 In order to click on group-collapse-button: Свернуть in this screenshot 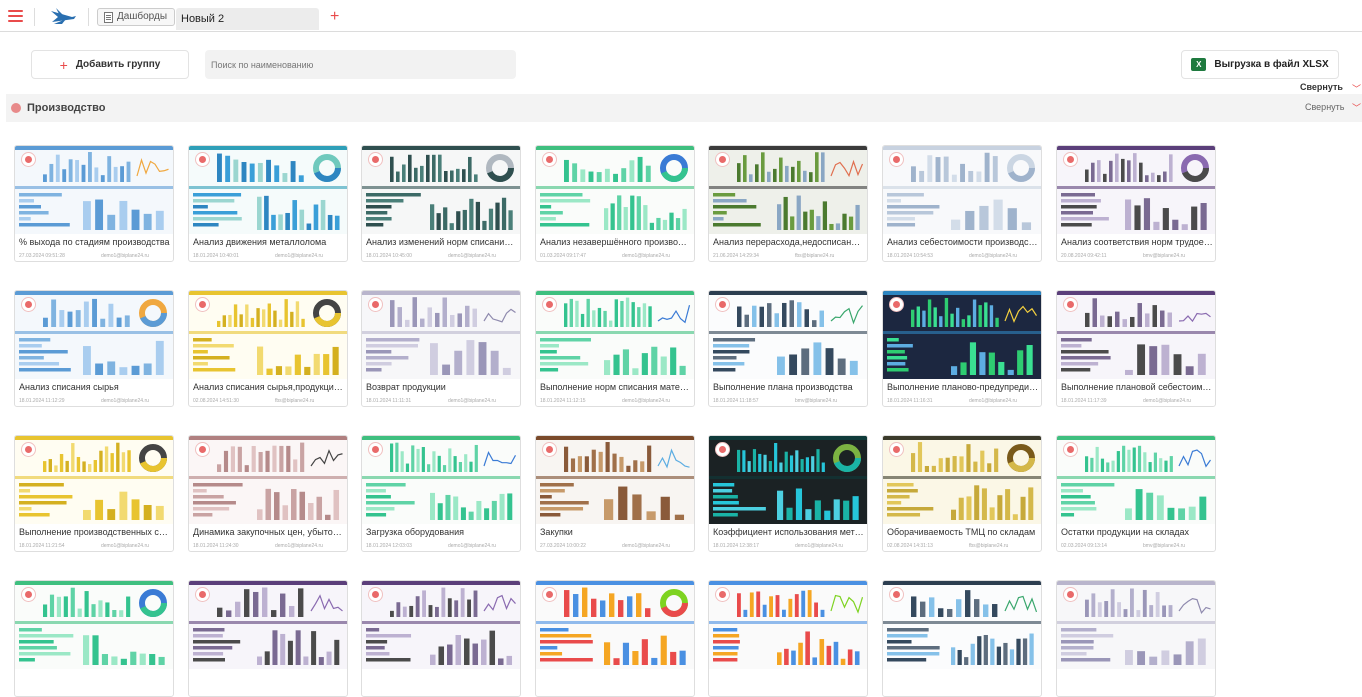, I will do `click(1324, 107)`.